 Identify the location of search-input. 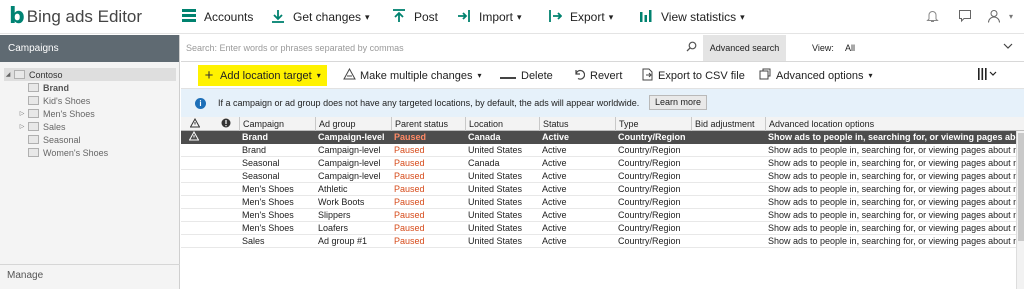
(441, 48).